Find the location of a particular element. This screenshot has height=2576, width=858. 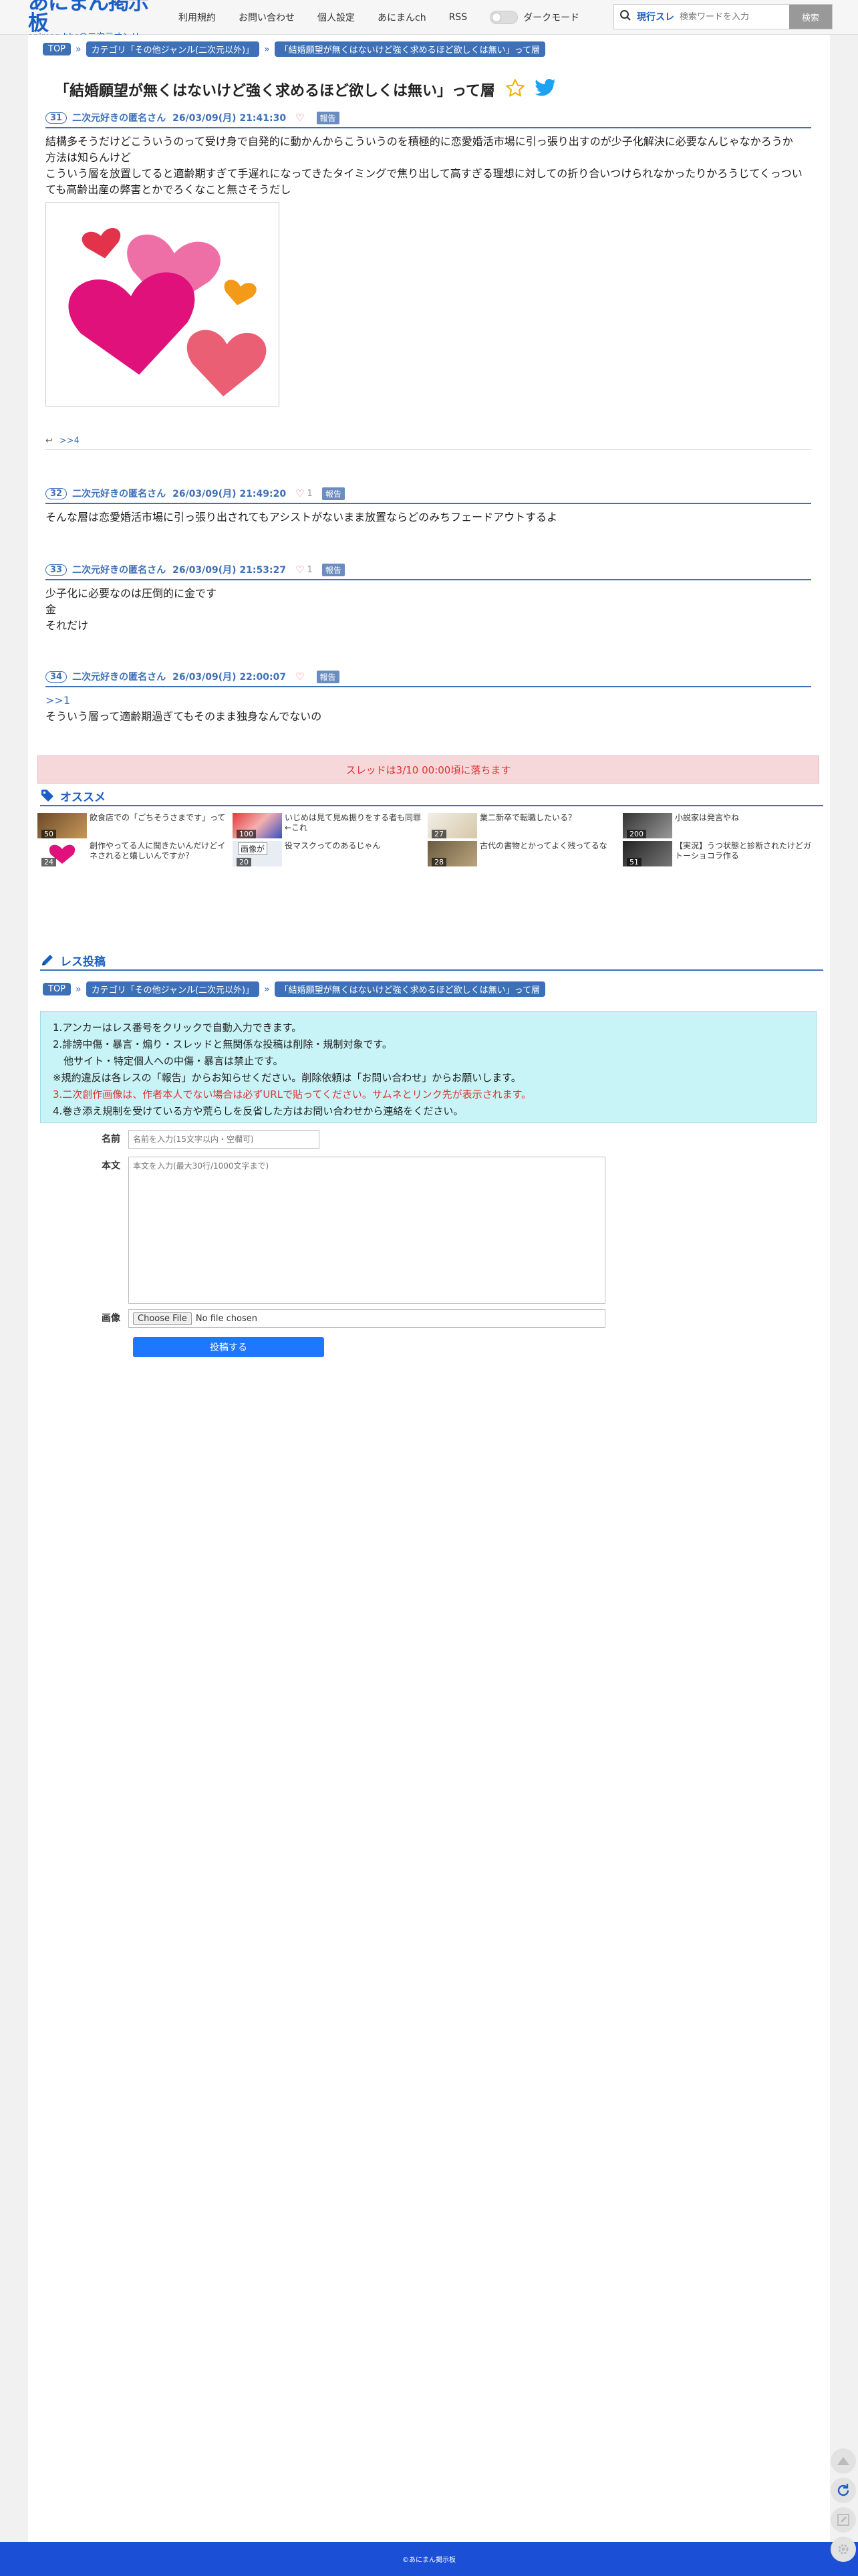

dark-mode-label: ダークモード is located at coordinates (551, 17).